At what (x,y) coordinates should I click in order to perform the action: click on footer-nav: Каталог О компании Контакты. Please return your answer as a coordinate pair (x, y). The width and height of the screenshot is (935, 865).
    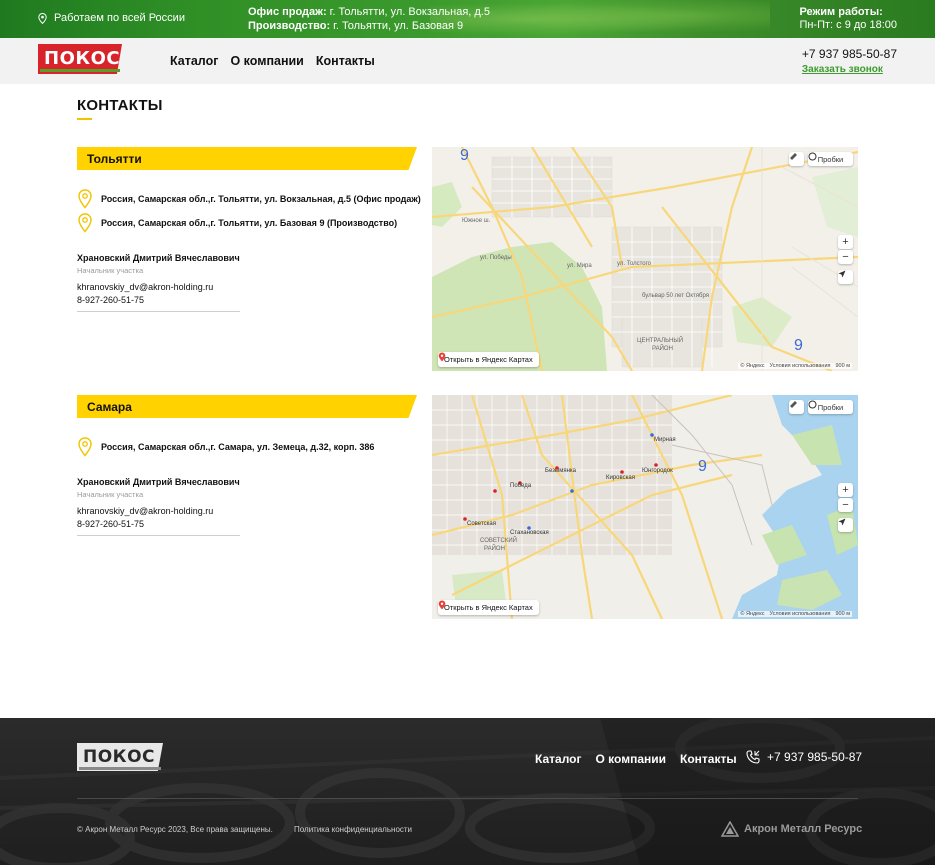
    Looking at the image, I should click on (636, 759).